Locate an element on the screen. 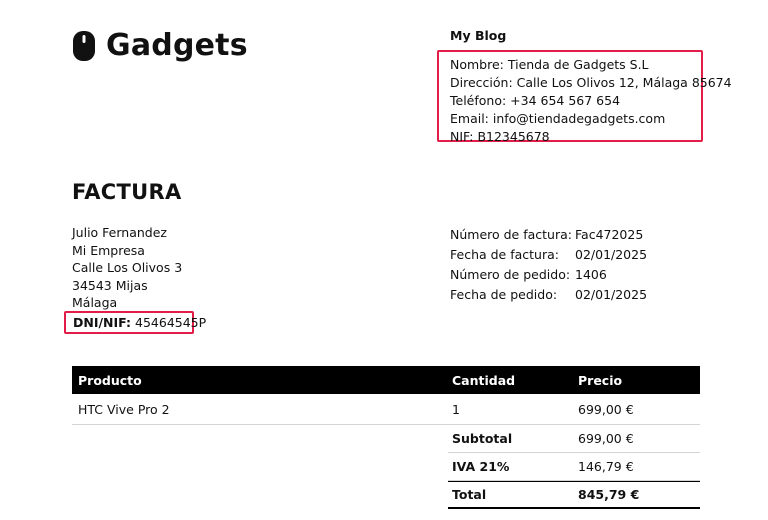 This screenshot has width=768, height=520. customer-name: Julio Fernandez is located at coordinates (119, 232).